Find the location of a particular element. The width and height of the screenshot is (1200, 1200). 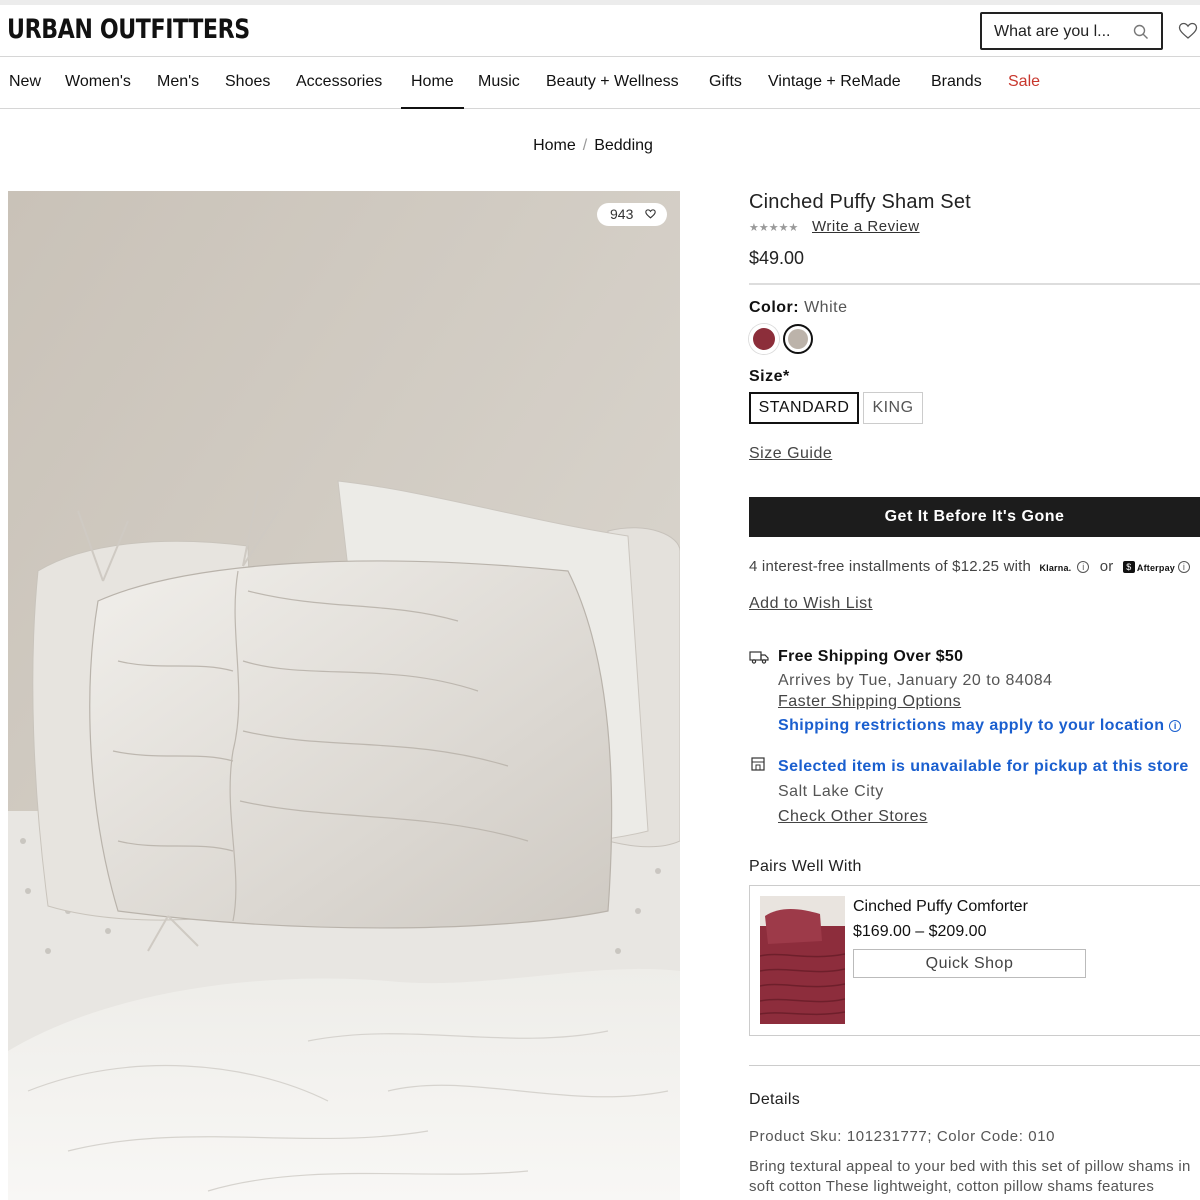

nav-item-shoes: Shoes is located at coordinates (247, 82).